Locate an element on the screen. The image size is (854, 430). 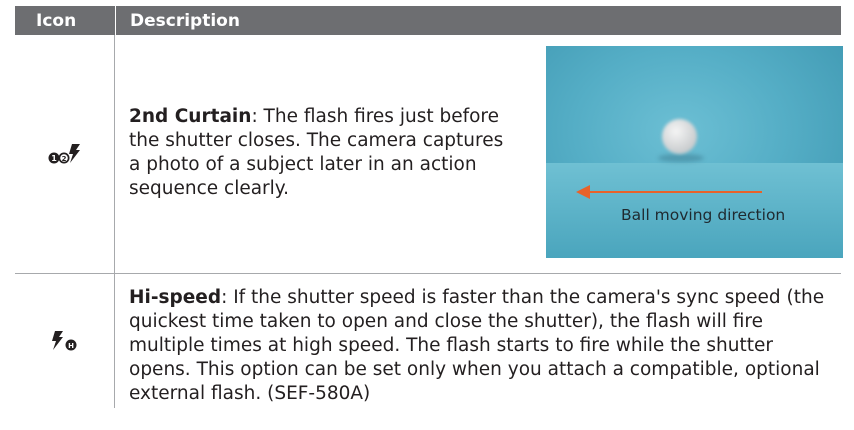
hi-speed-flash-icon: H is located at coordinates (65, 341).